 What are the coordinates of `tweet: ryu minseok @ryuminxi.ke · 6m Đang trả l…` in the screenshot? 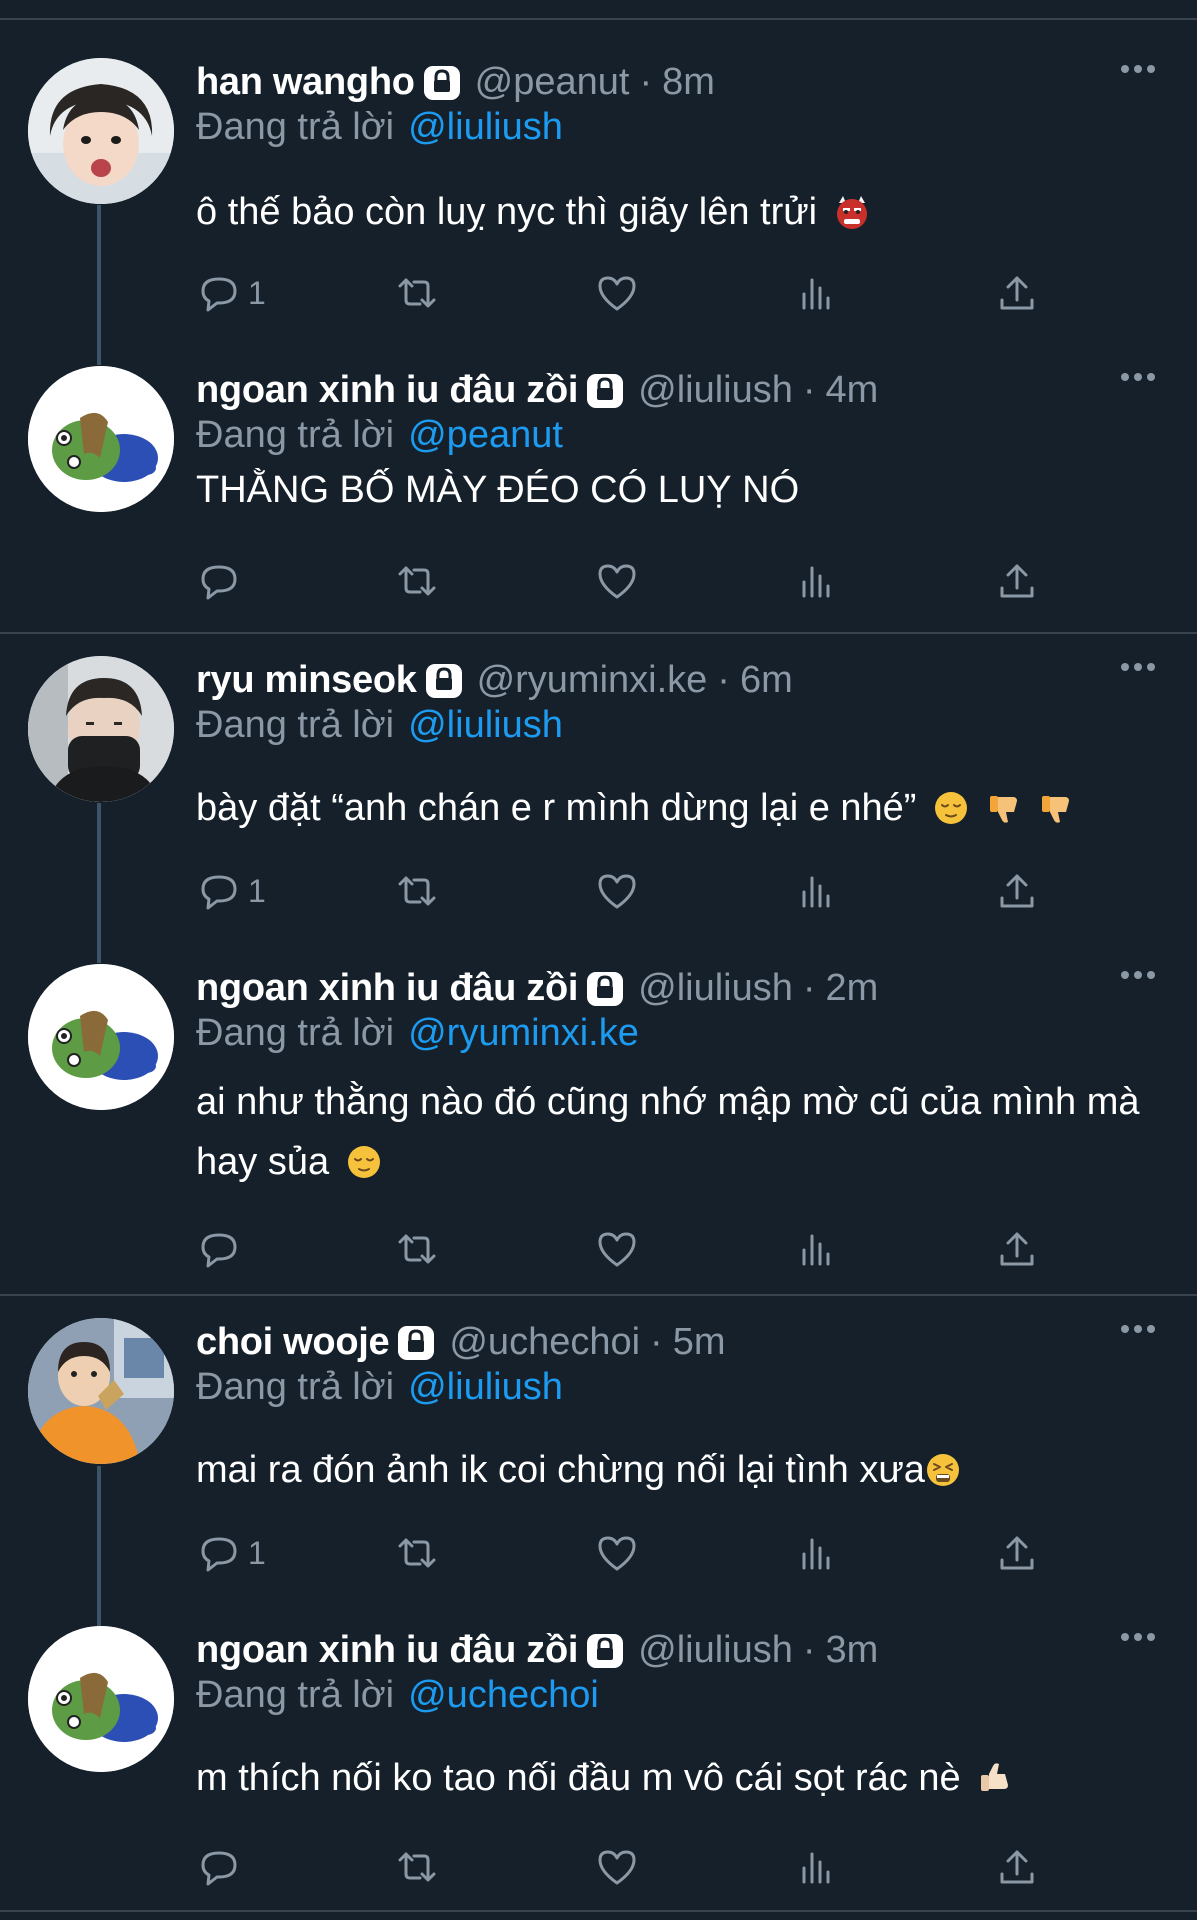 It's located at (598, 786).